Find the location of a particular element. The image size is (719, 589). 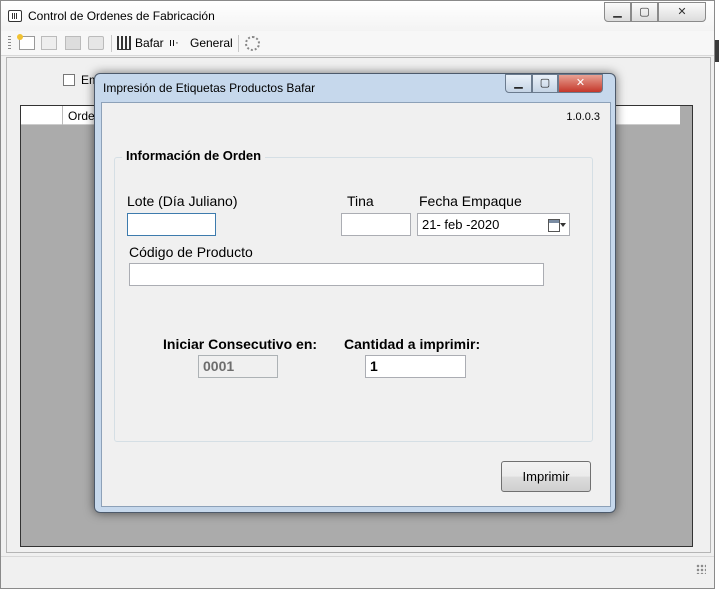

group-title: Información de Orden is located at coordinates (194, 155).